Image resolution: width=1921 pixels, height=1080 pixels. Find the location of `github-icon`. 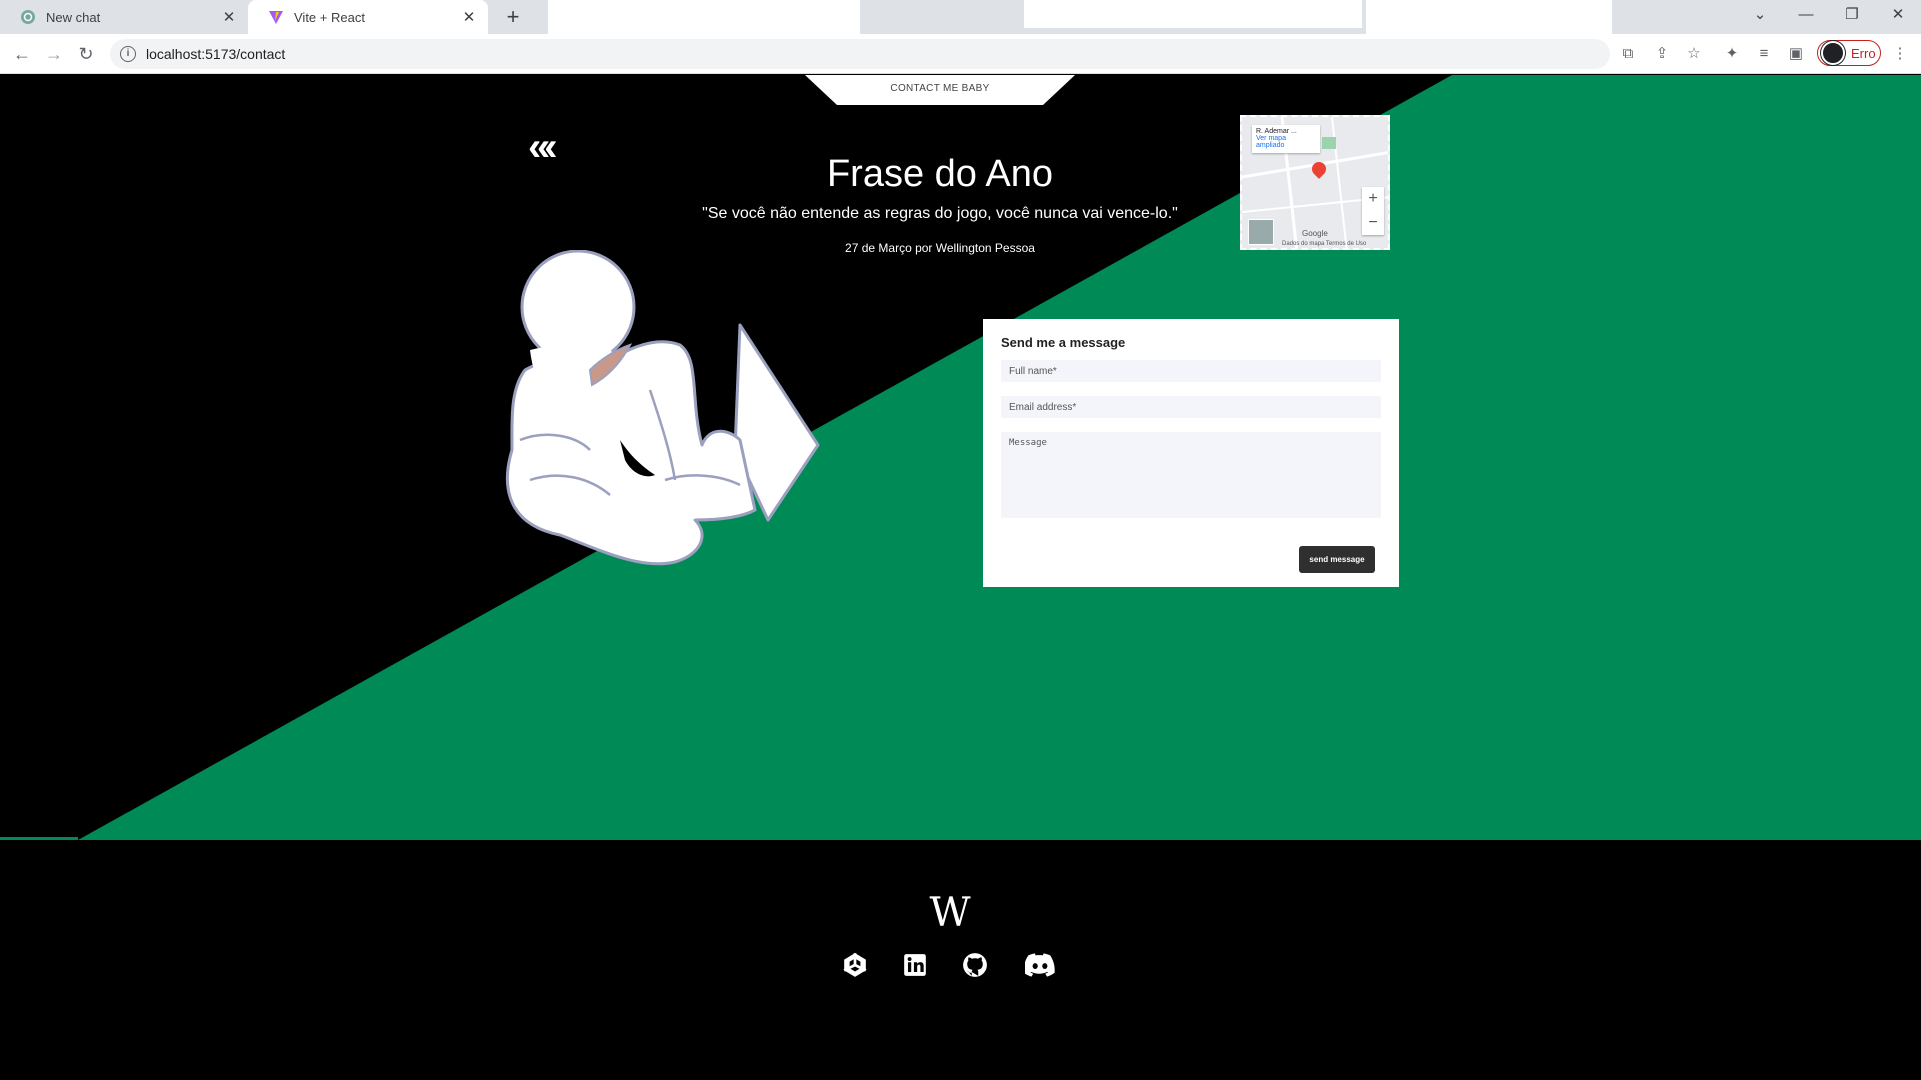

github-icon is located at coordinates (975, 965).